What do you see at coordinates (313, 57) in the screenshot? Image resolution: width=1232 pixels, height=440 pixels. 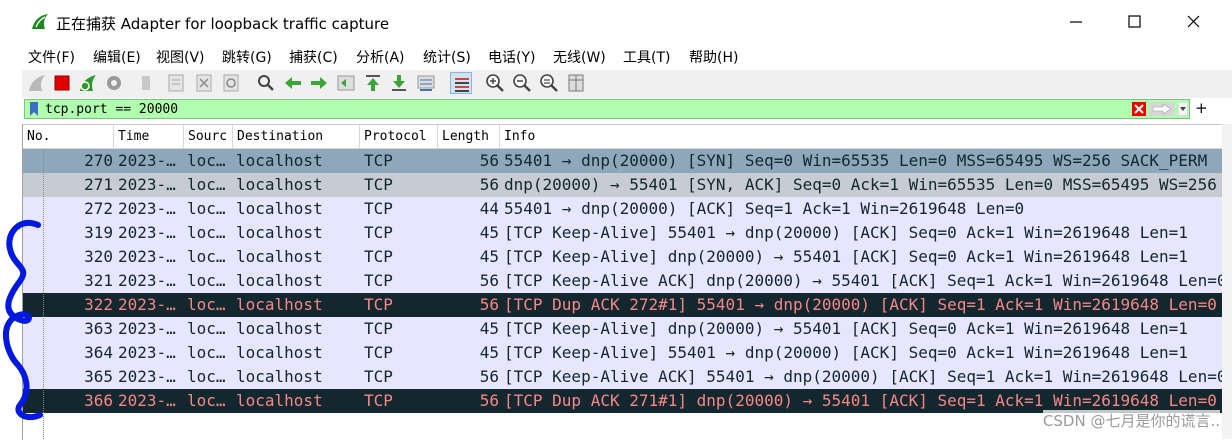 I see `menu-capture: 捕获(C)` at bounding box center [313, 57].